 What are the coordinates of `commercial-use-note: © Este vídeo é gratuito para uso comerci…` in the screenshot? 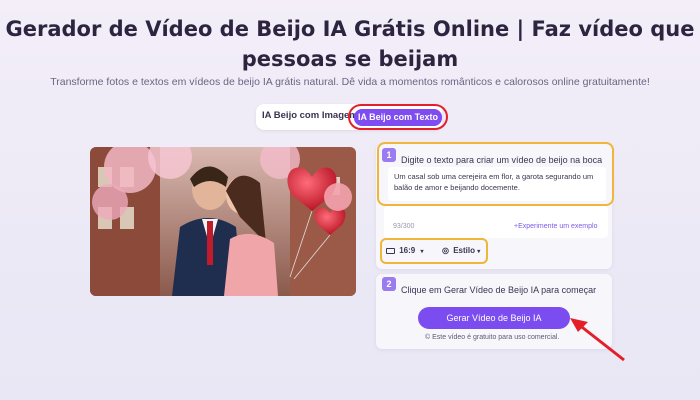 It's located at (492, 337).